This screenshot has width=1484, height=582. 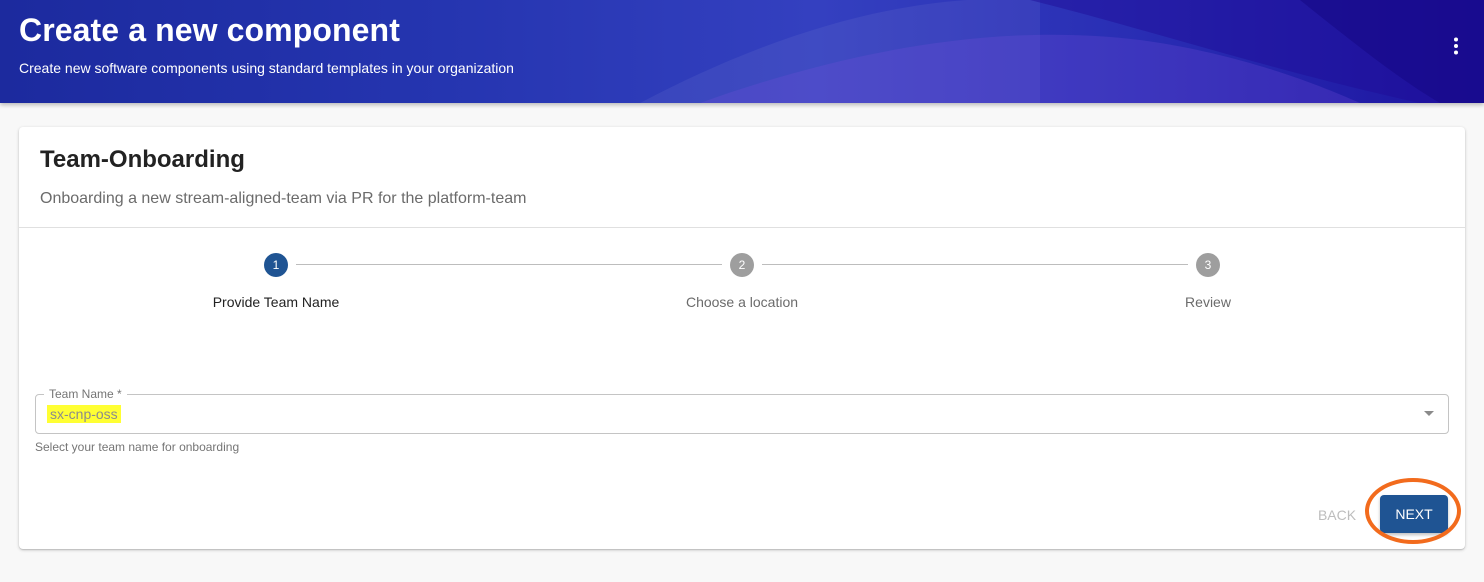 I want to click on chevron-down-icon, so click(x=1429, y=413).